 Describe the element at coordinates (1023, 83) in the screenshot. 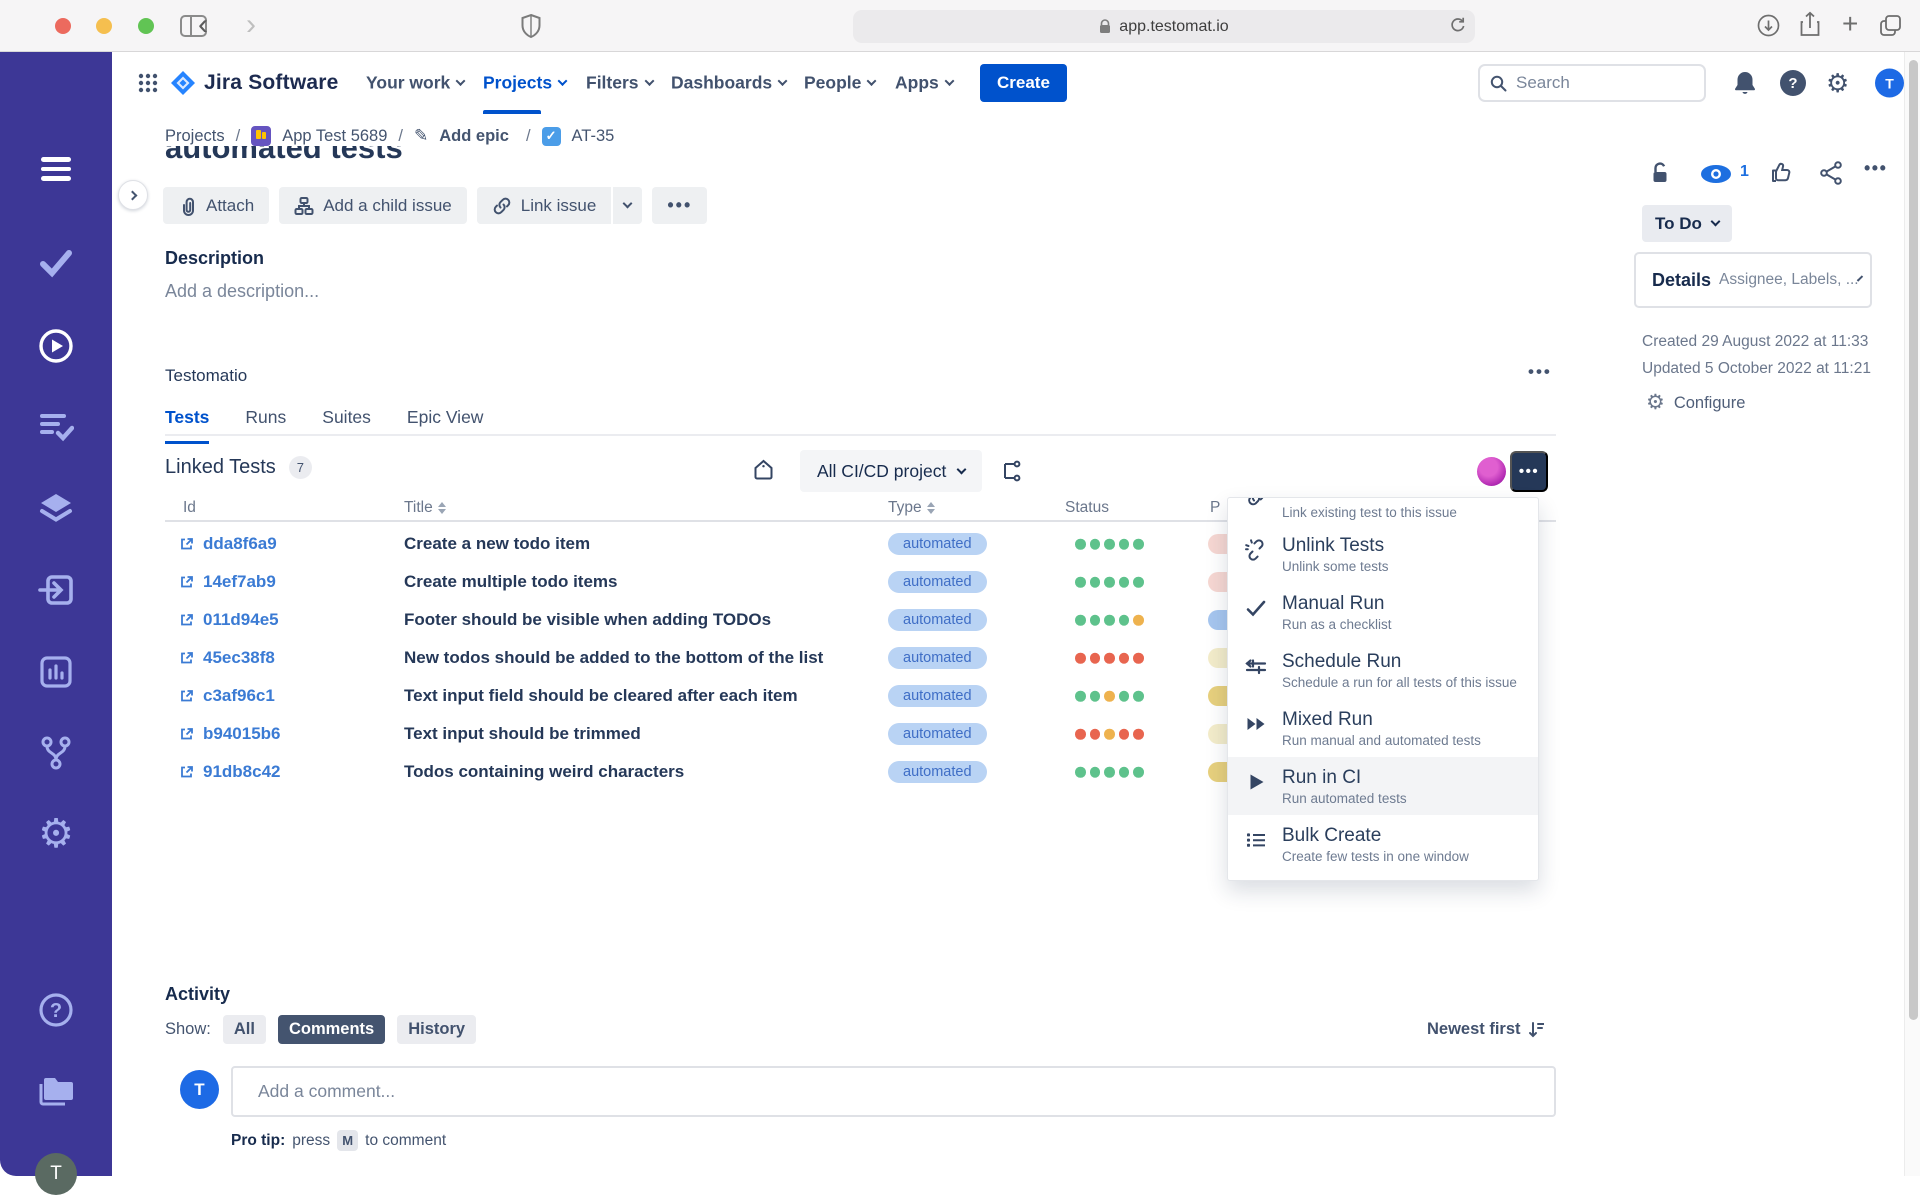

I see `create-button: Create` at that location.